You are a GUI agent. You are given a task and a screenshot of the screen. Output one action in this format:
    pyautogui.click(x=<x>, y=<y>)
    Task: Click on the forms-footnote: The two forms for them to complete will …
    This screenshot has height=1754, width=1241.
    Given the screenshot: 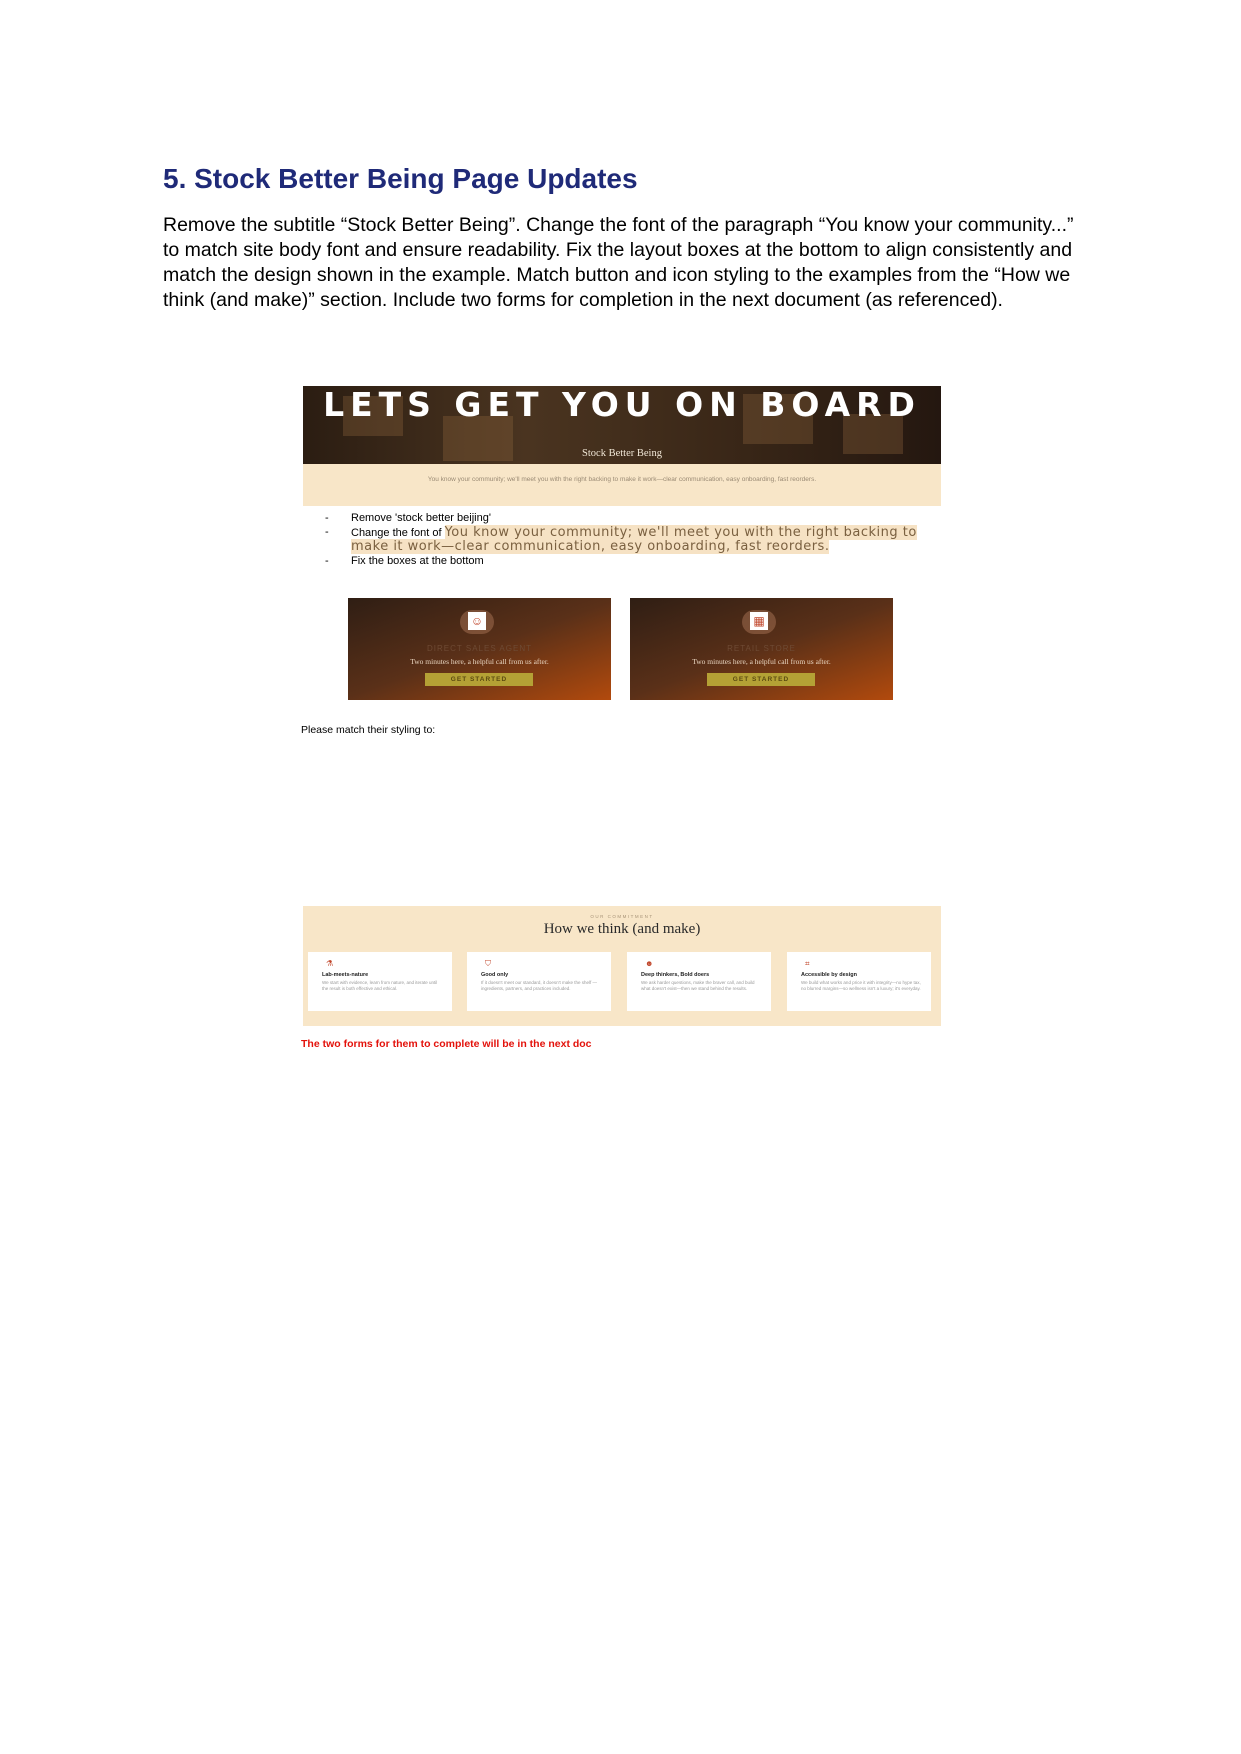 What is the action you would take?
    pyautogui.click(x=446, y=1044)
    